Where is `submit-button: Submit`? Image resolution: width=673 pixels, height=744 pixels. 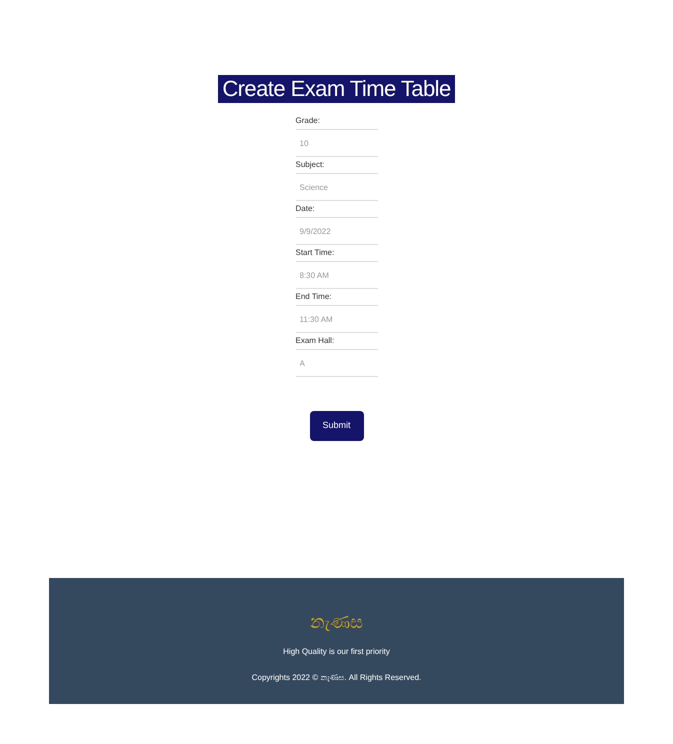
submit-button: Submit is located at coordinates (337, 426).